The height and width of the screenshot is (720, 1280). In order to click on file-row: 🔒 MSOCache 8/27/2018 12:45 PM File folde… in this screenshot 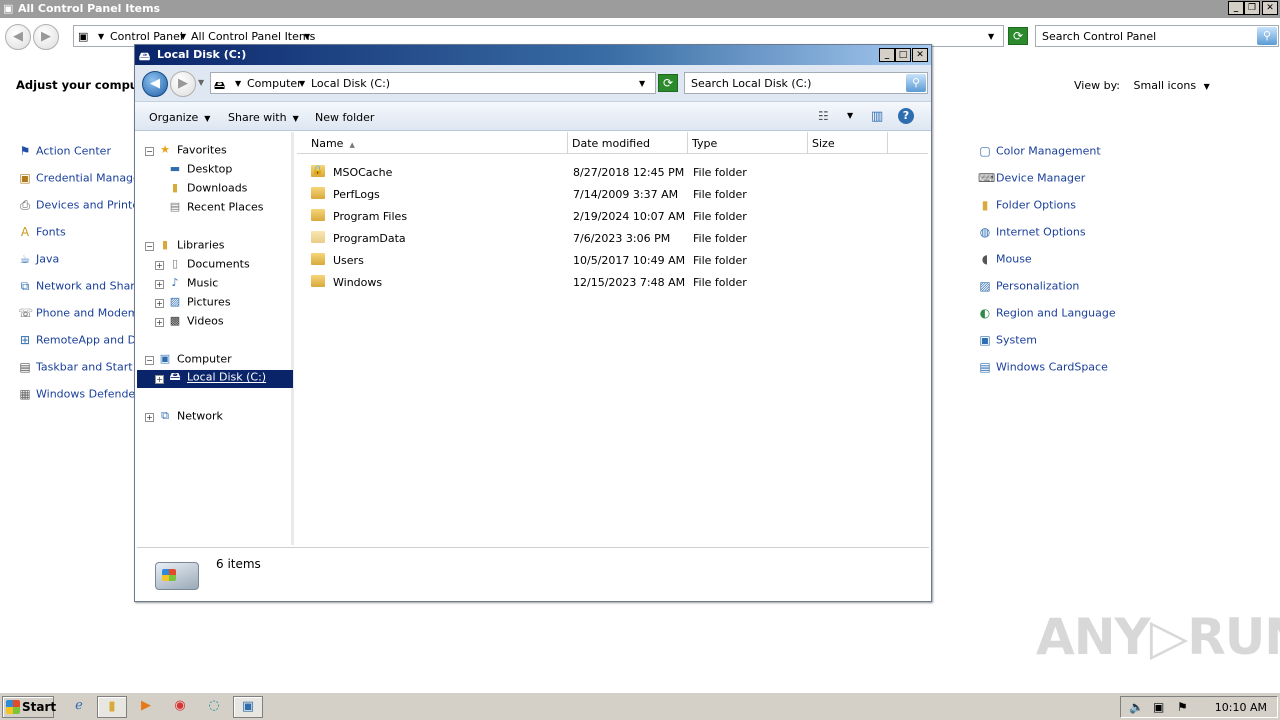, I will do `click(607, 173)`.